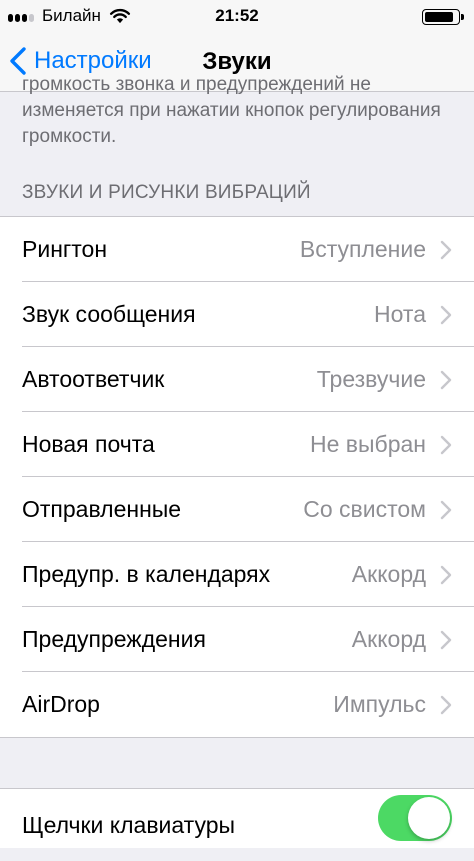 This screenshot has width=474, height=861. What do you see at coordinates (114, 639) in the screenshot?
I see `row-label: Предупреждения` at bounding box center [114, 639].